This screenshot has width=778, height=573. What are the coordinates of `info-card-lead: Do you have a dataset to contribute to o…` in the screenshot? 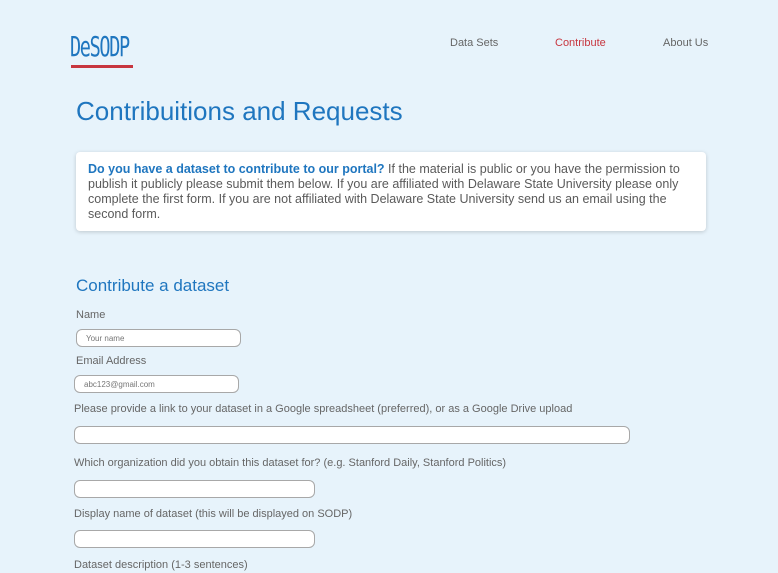 It's located at (236, 169).